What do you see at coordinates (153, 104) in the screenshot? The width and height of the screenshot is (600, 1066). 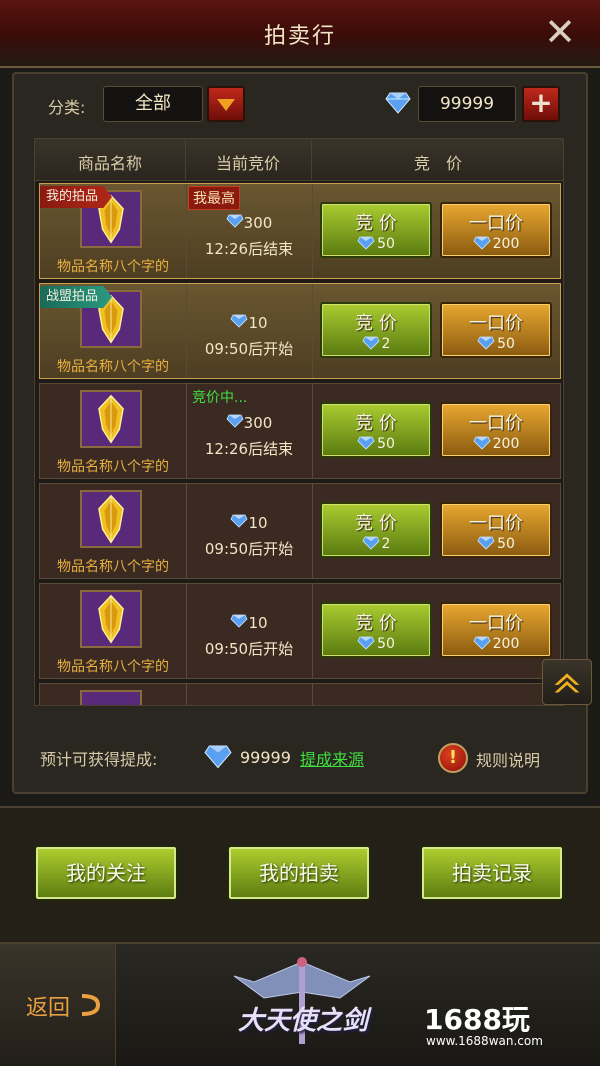 I see `category-select: 全部` at bounding box center [153, 104].